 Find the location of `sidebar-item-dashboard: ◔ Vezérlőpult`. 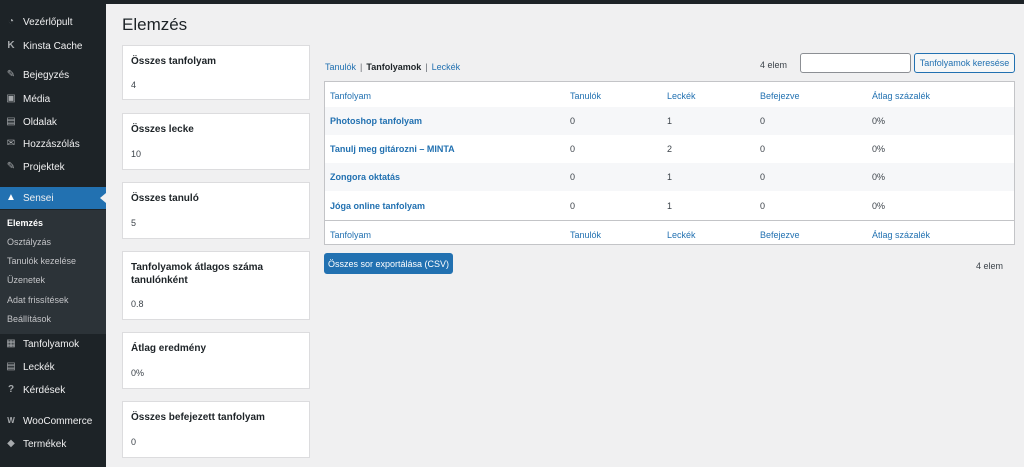

sidebar-item-dashboard: ◔ Vezérlőpult is located at coordinates (53, 22).